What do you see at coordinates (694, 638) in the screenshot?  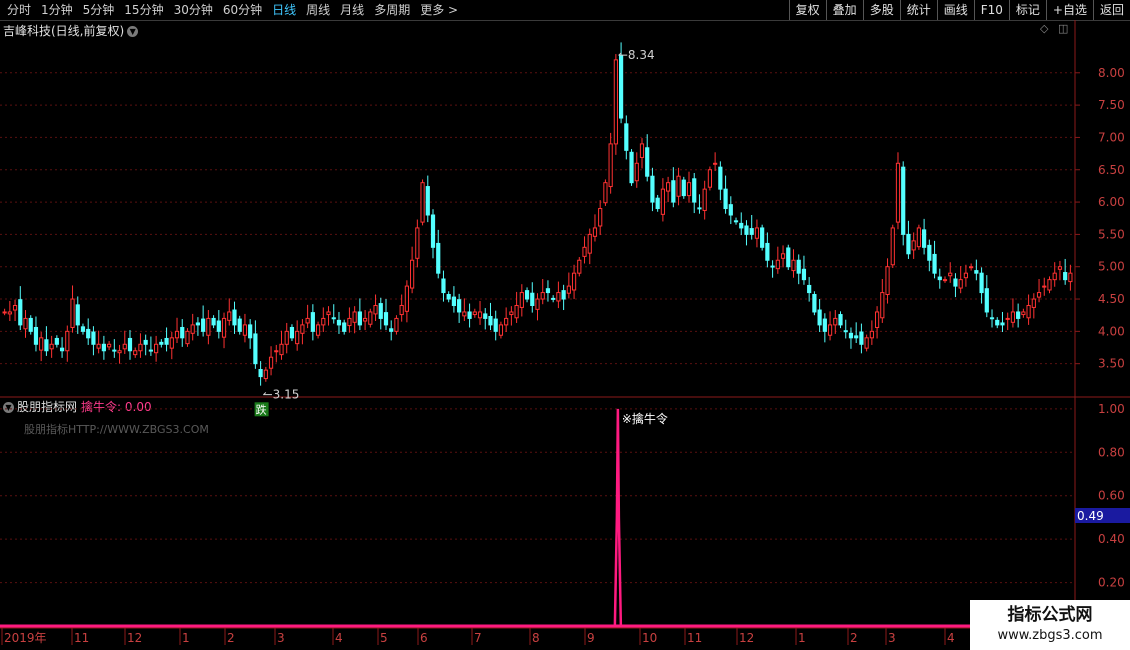 I see `x-tick-label-13: 11` at bounding box center [694, 638].